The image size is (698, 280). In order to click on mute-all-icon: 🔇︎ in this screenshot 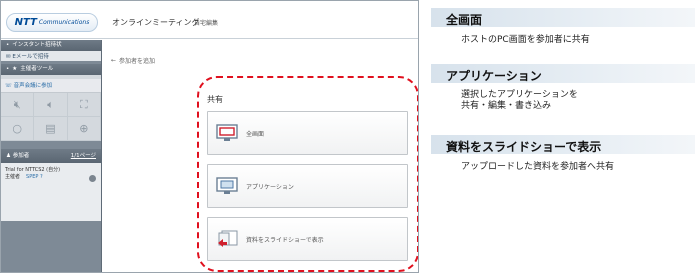, I will do `click(18, 105)`.